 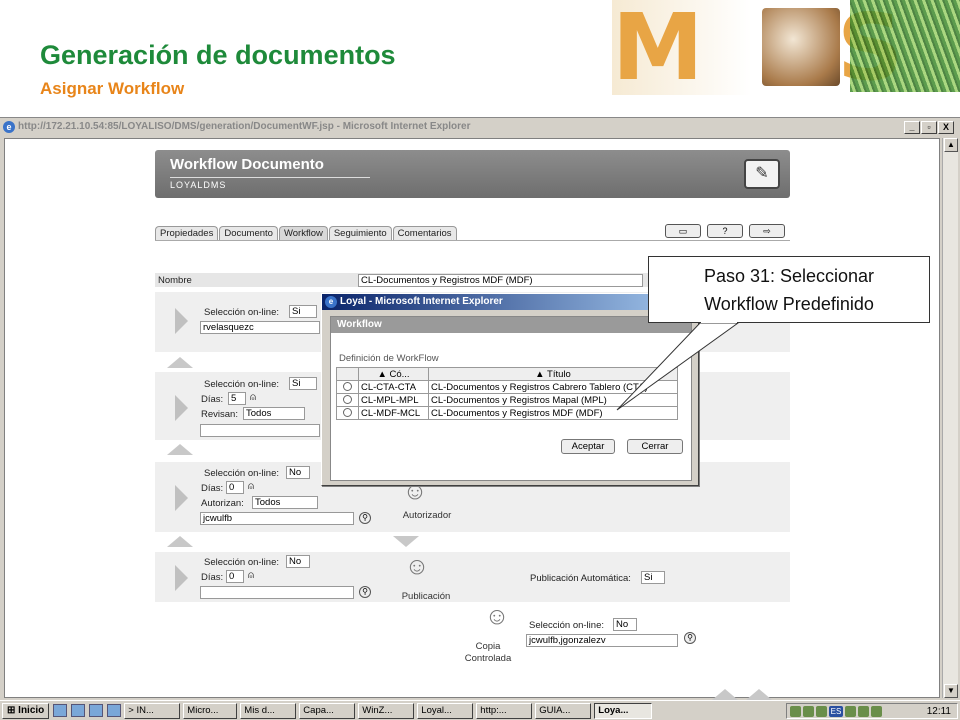 I want to click on step3-role-caption: Autorizador, so click(x=427, y=515).